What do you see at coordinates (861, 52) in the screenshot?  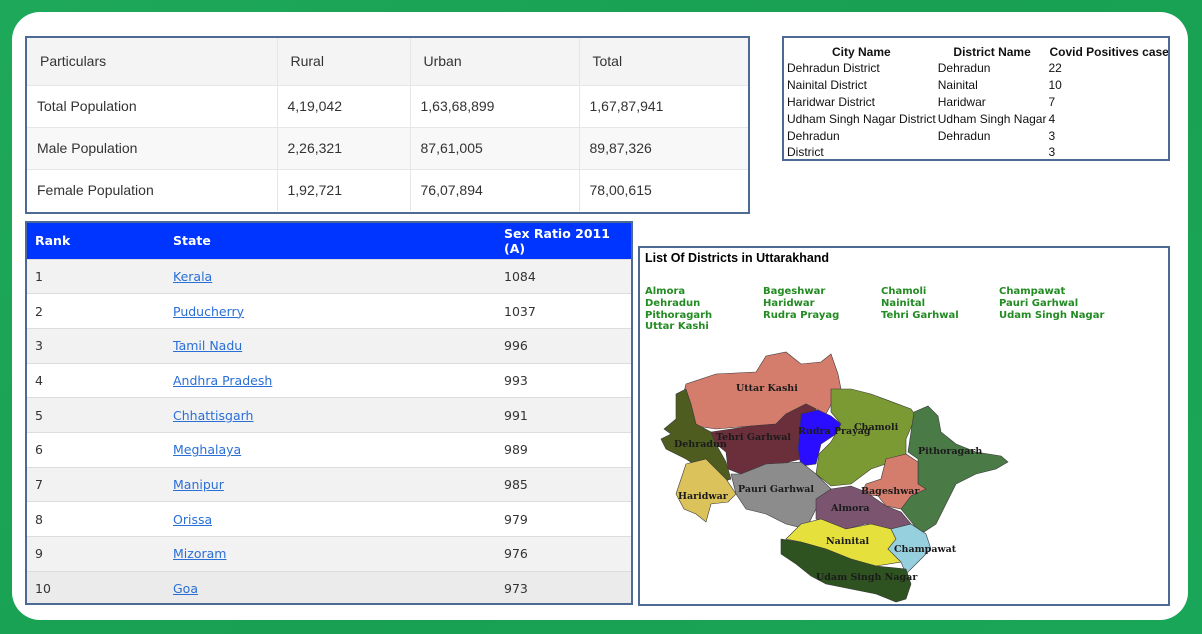 I see `column-header: City Name` at bounding box center [861, 52].